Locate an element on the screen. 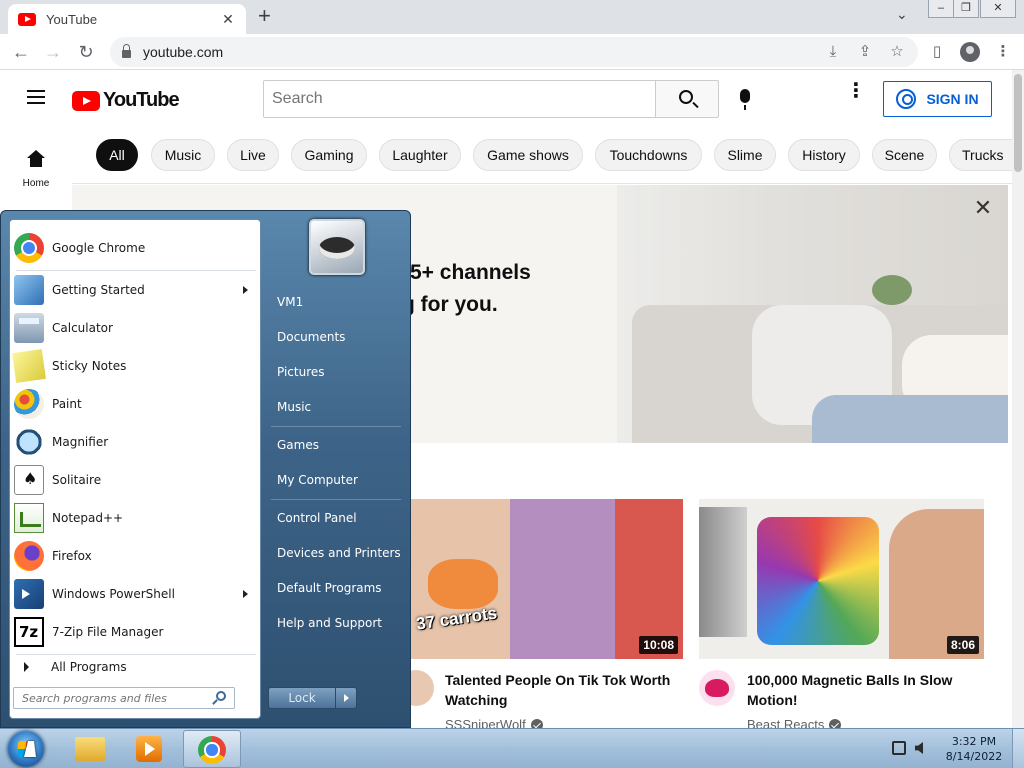 The image size is (1024, 768). program-sticky-notes: Sticky Notes is located at coordinates (135, 366).